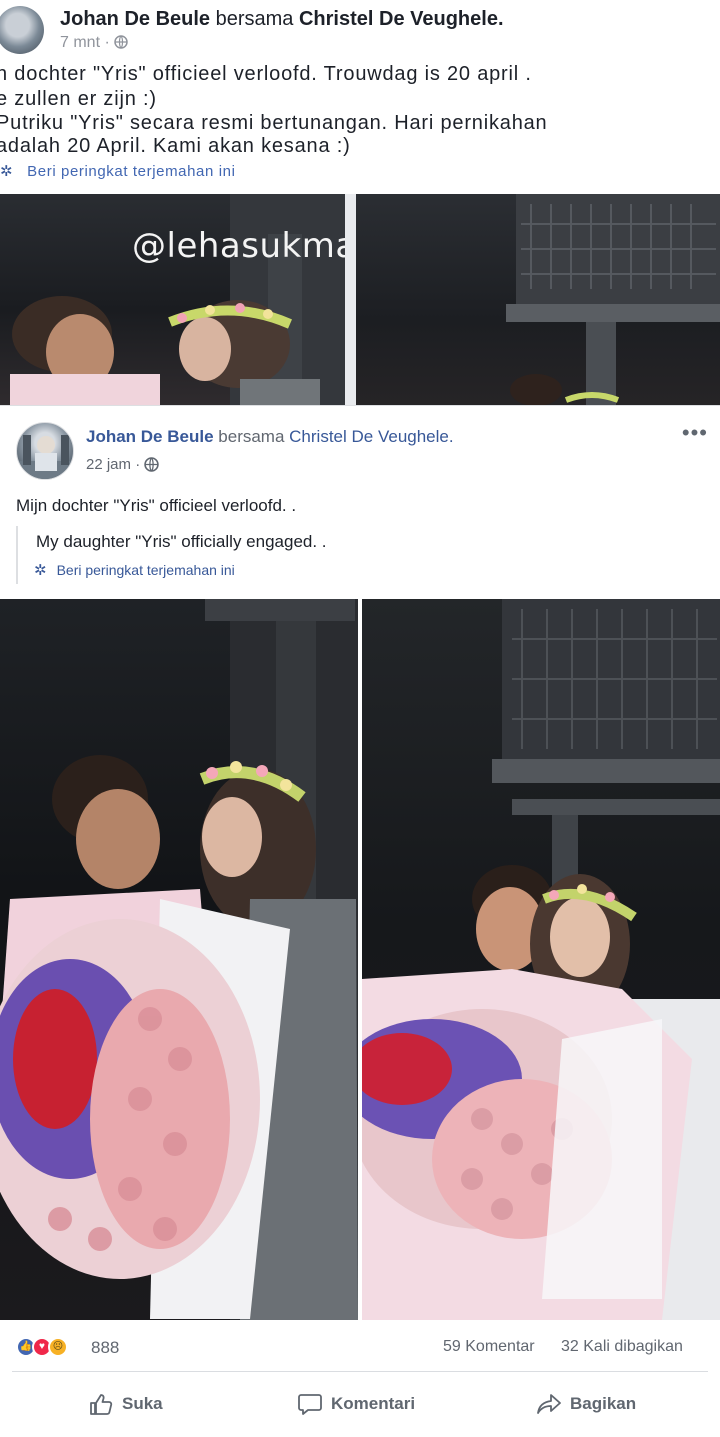 The width and height of the screenshot is (720, 1437). Describe the element at coordinates (350, 299) in the screenshot. I see `photo-gap` at that location.